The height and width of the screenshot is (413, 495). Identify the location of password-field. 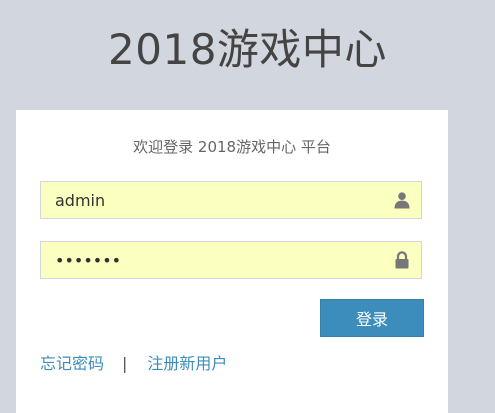
(231, 260).